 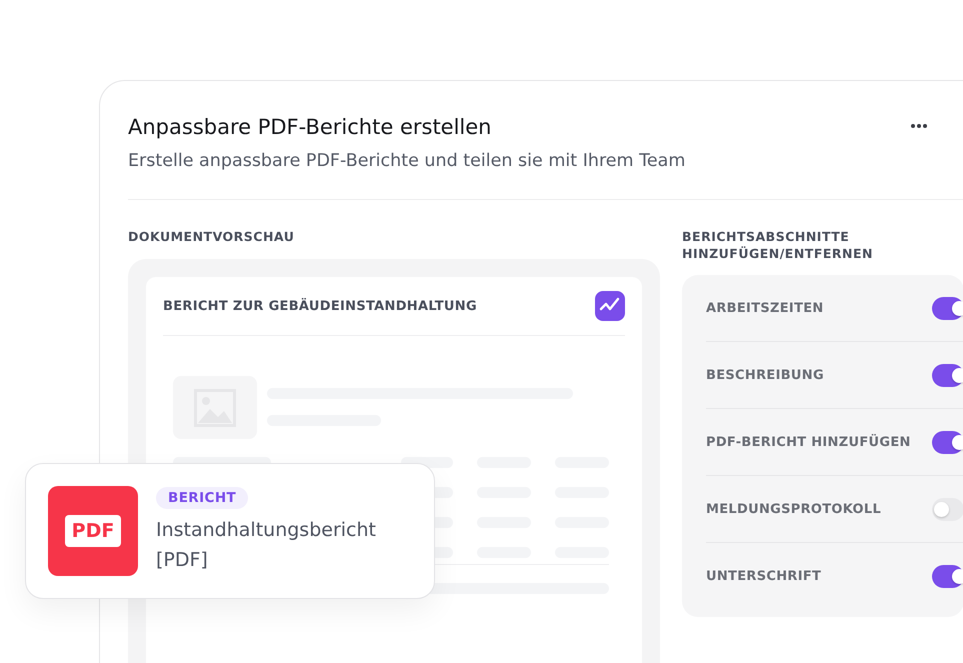 What do you see at coordinates (93, 531) in the screenshot?
I see `pdf-label: PDF` at bounding box center [93, 531].